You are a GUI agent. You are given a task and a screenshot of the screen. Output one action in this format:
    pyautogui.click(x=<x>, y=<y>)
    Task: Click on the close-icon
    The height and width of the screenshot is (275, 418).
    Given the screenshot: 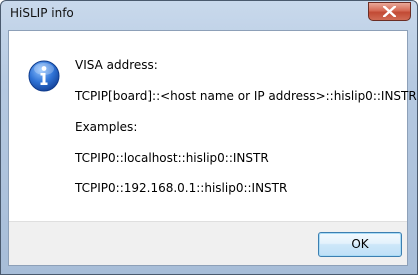 What is the action you would take?
    pyautogui.click(x=389, y=11)
    